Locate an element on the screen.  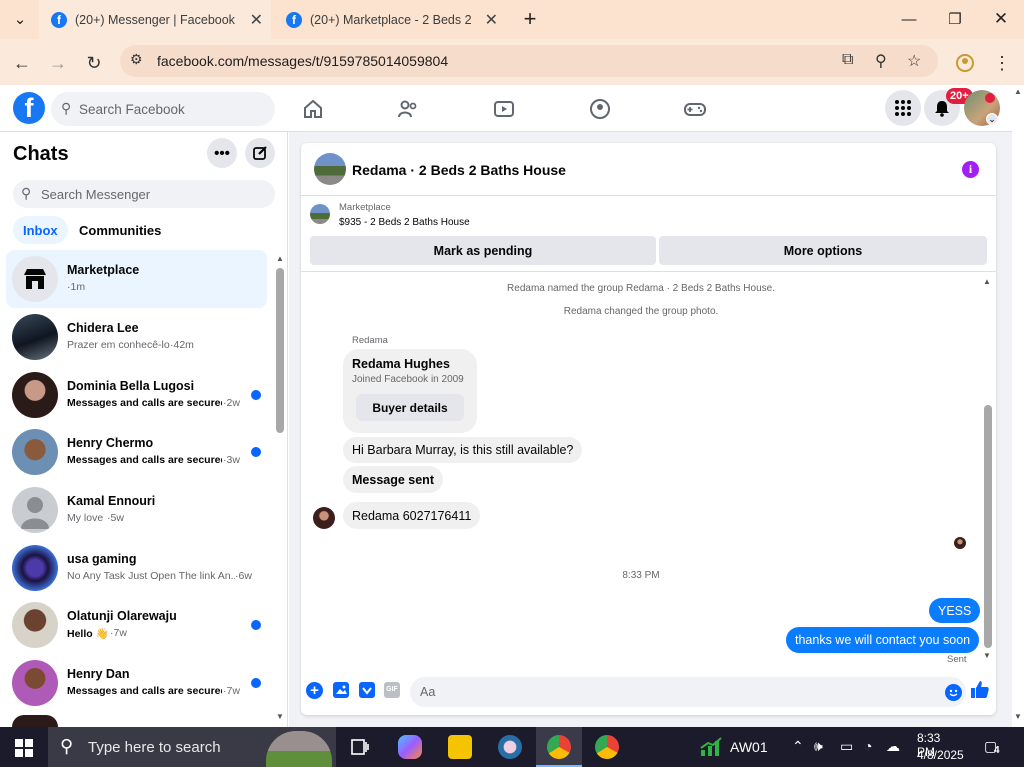
battery-icon: ▭ is located at coordinates (846, 746).